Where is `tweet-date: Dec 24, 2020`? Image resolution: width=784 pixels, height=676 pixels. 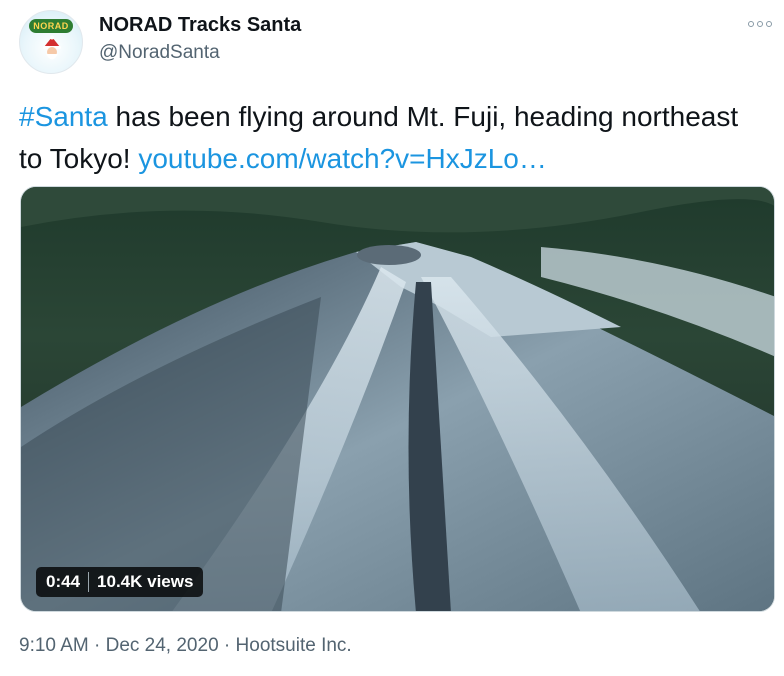
tweet-date: Dec 24, 2020 is located at coordinates (162, 645).